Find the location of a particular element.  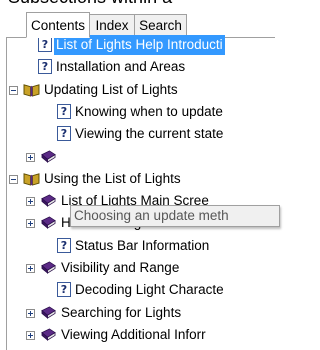

tree-item-label: Viewing the current state is located at coordinates (149, 134).